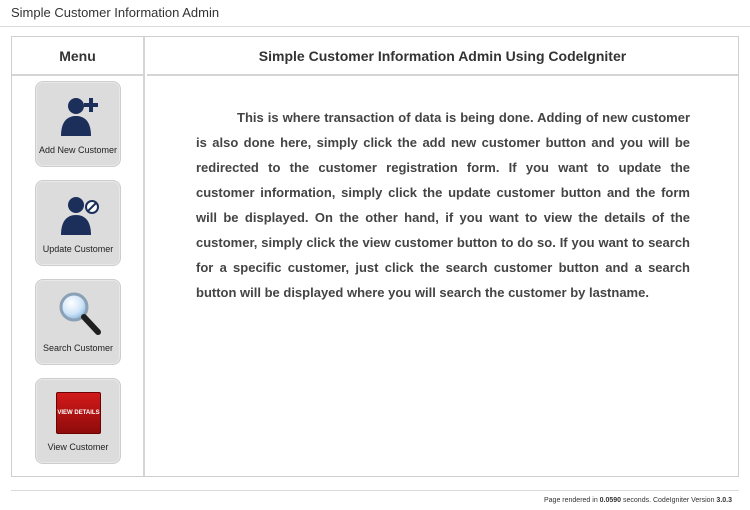  I want to click on update-customer-label: Update Customer, so click(78, 249).